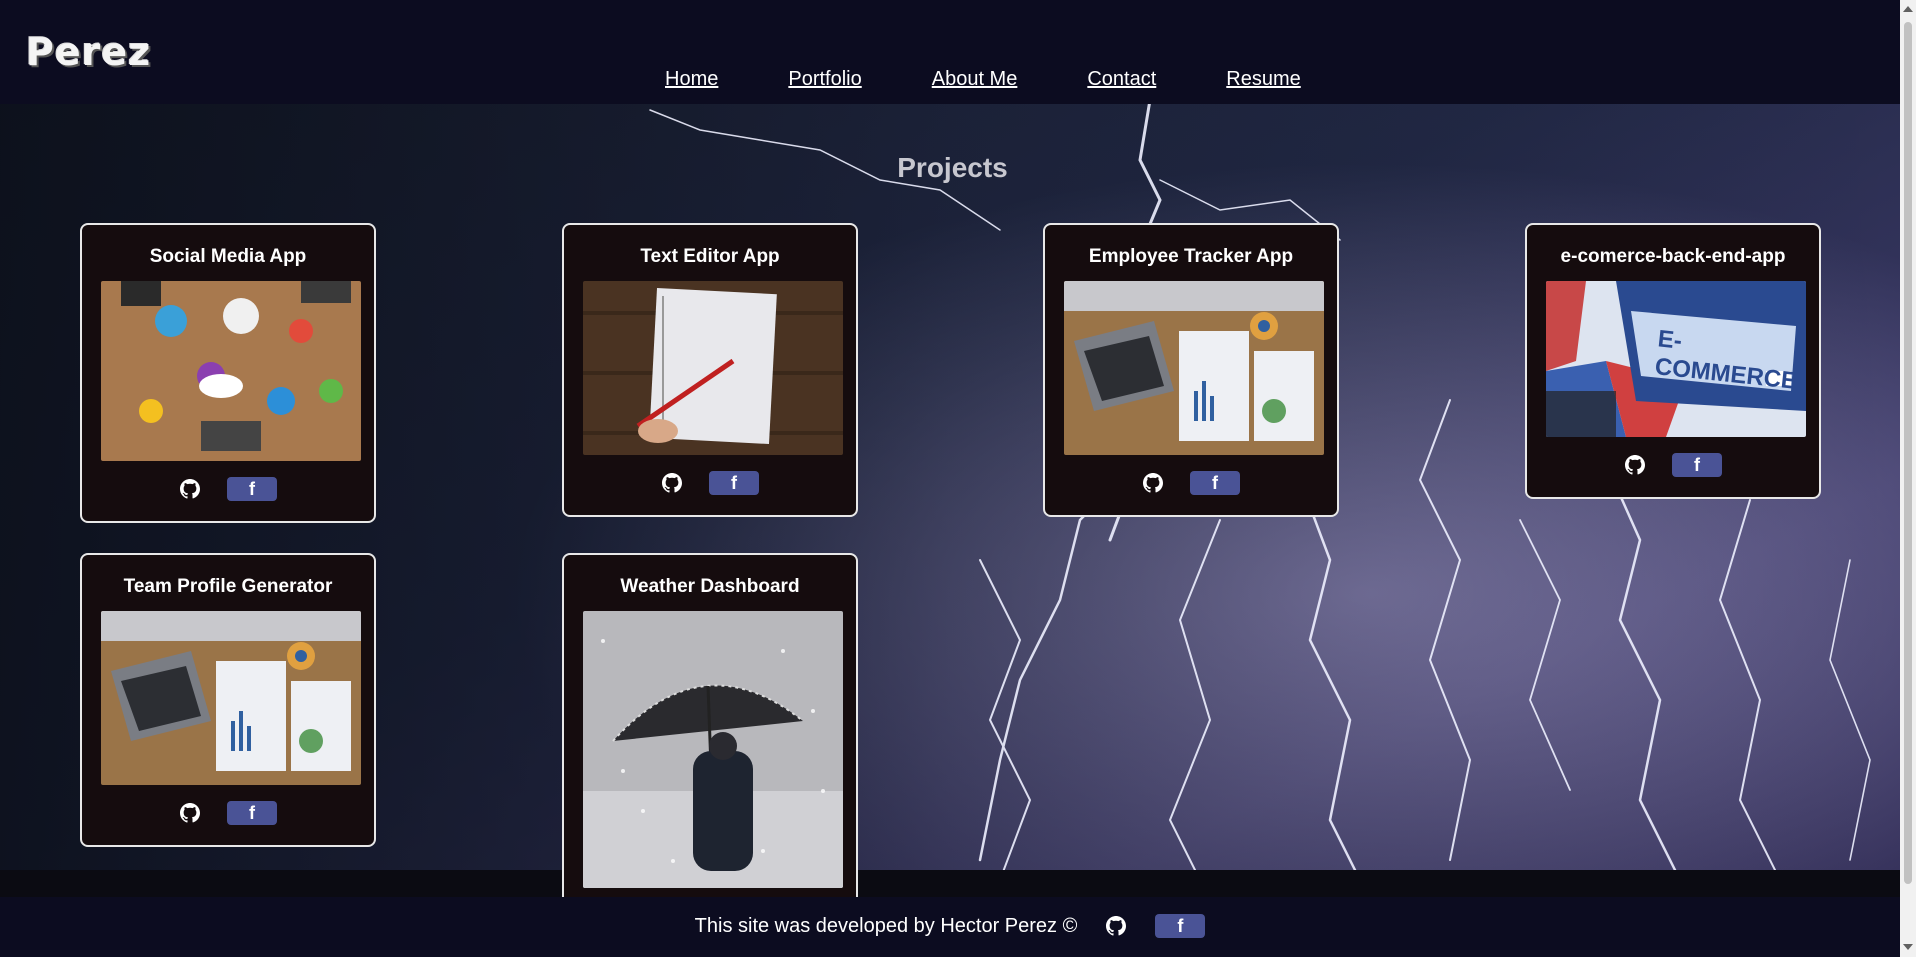 The width and height of the screenshot is (1916, 957). What do you see at coordinates (713, 368) in the screenshot?
I see `notebook-and-pen-photo` at bounding box center [713, 368].